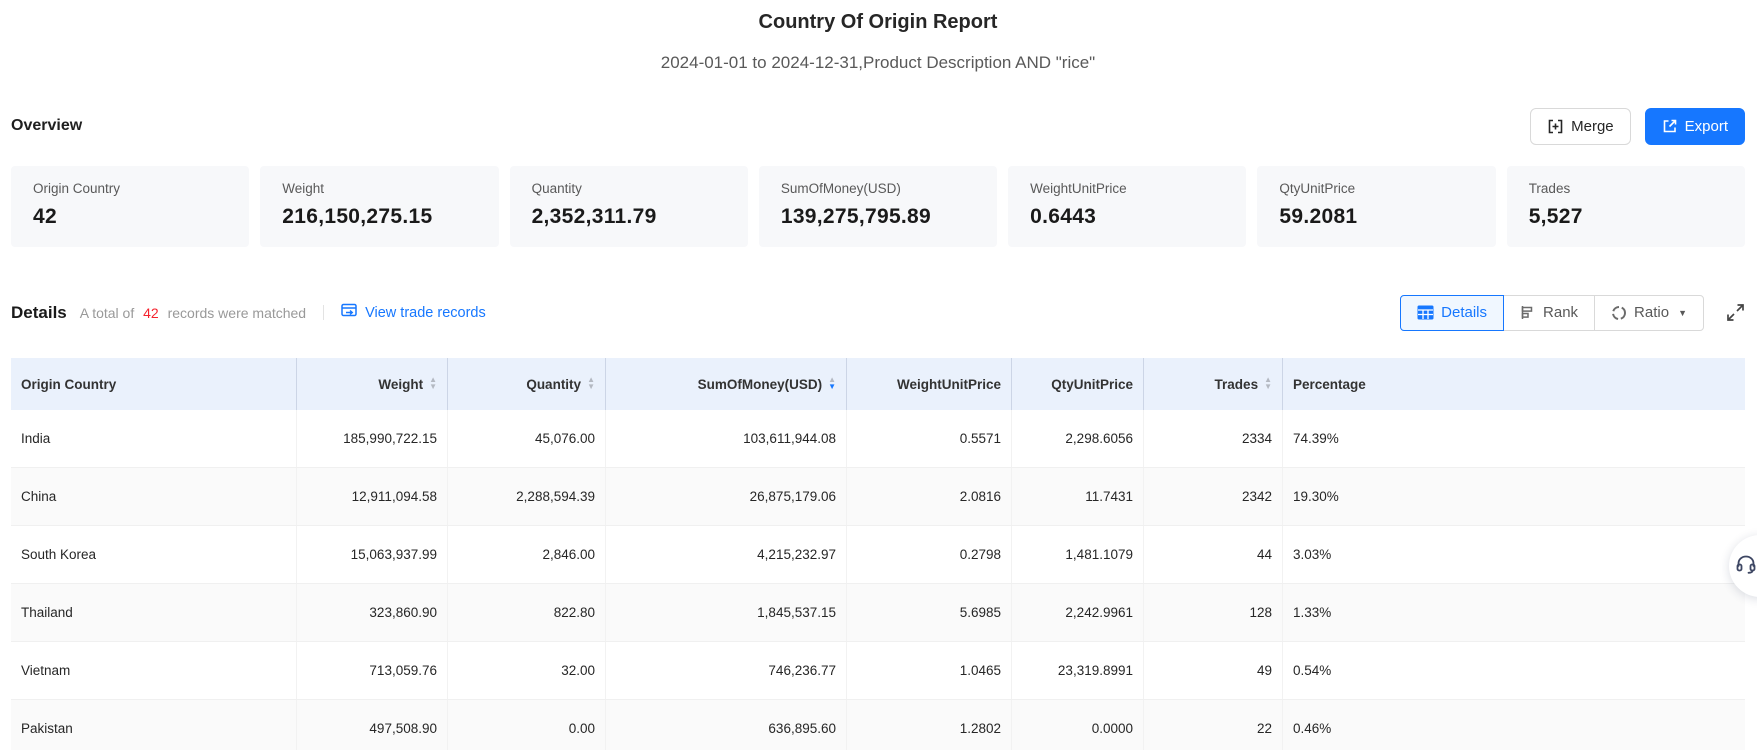 This screenshot has height=750, width=1757. I want to click on view-trade-records-link: View trade records, so click(413, 312).